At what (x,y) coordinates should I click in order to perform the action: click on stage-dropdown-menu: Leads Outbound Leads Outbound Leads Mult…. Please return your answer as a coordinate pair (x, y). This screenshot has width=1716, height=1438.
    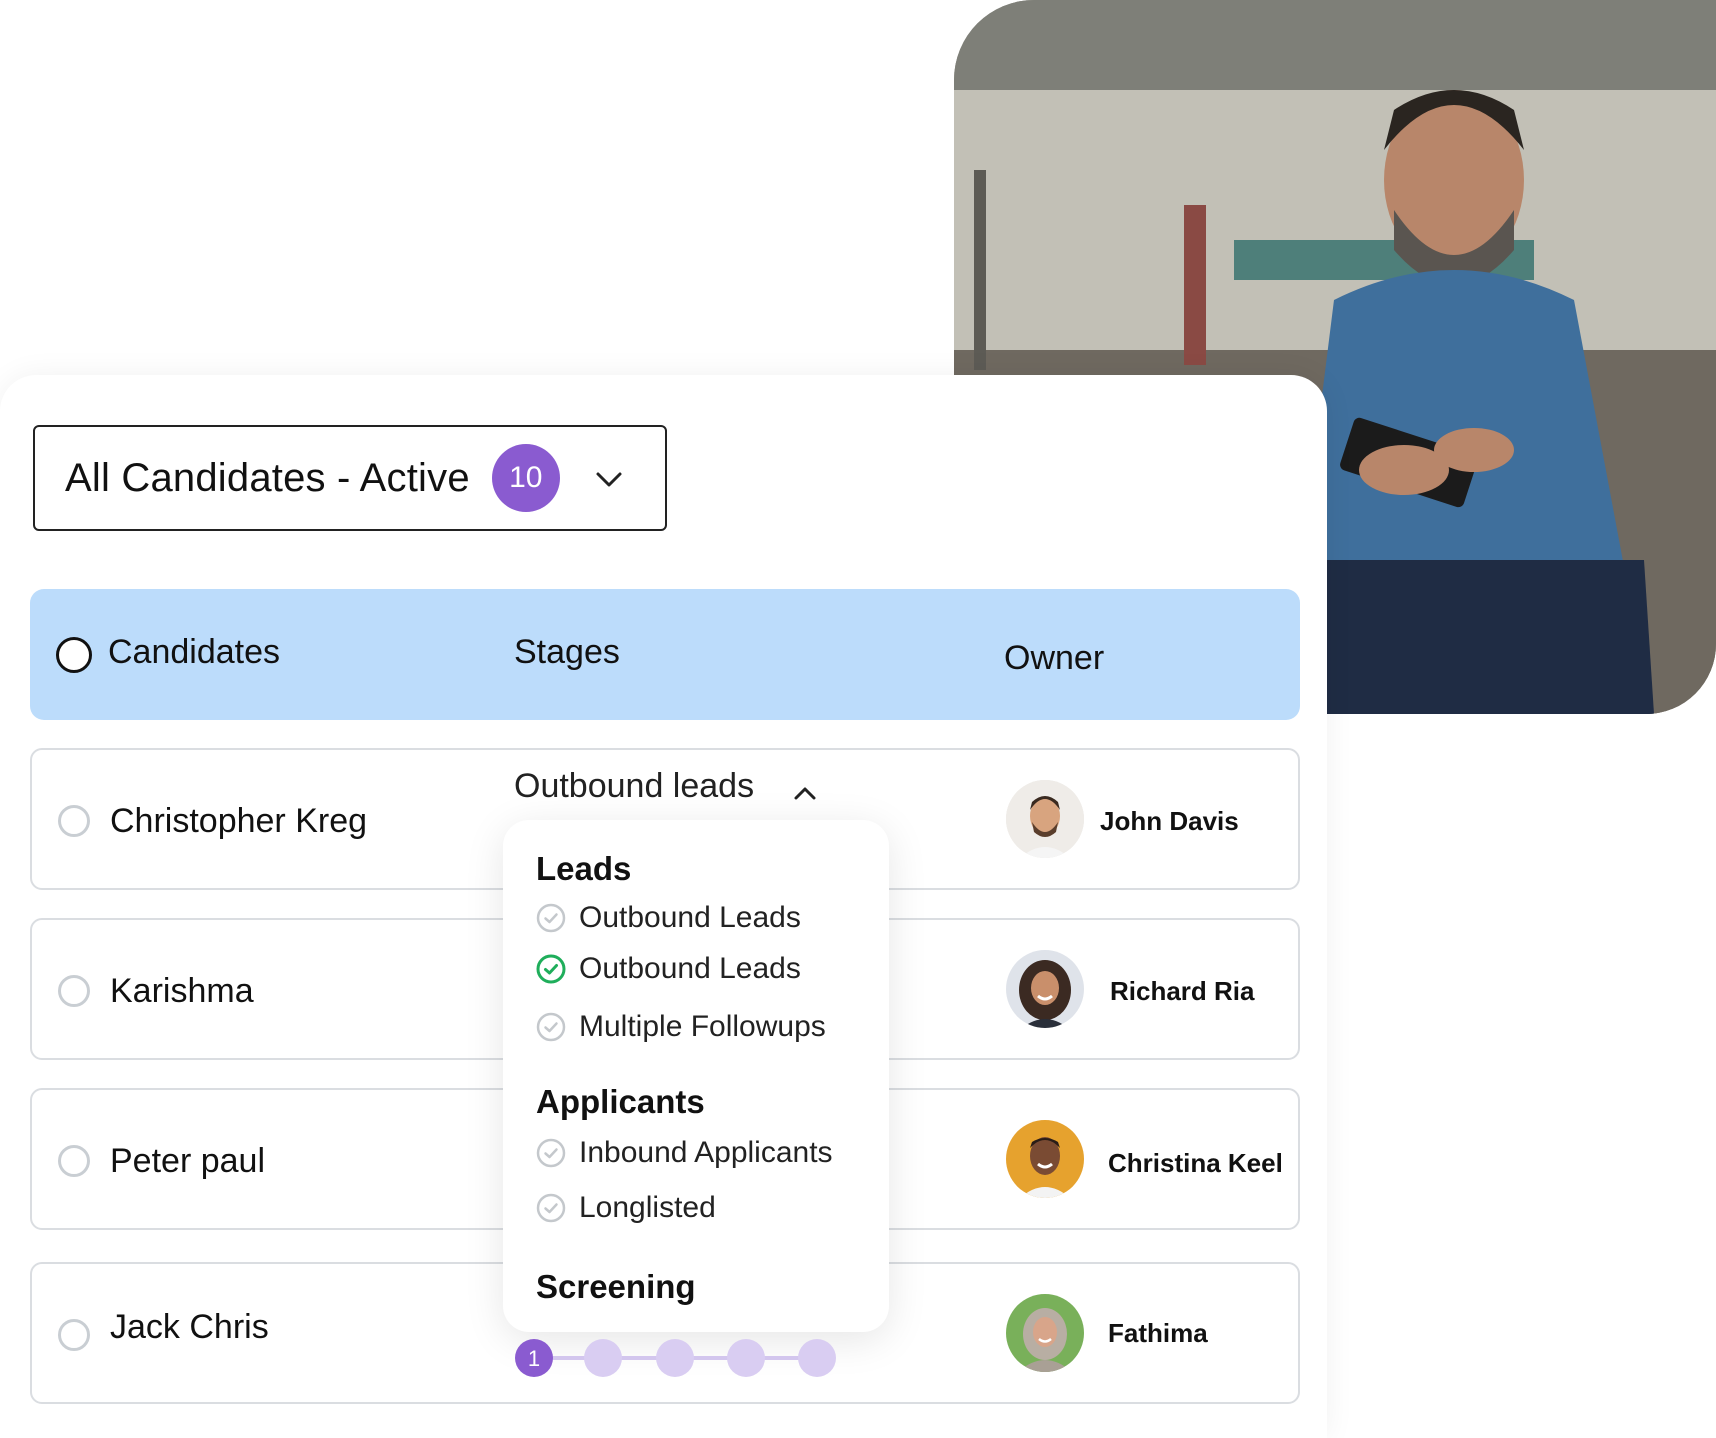
    Looking at the image, I should click on (696, 1076).